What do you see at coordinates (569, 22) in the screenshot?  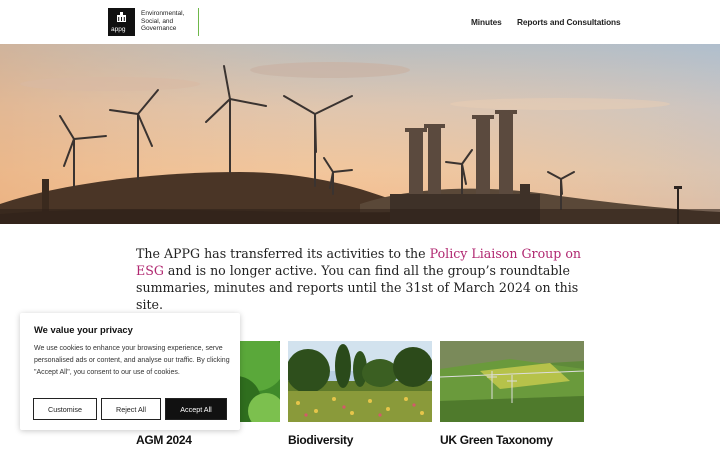 I see `nav-reports-and-consultations: Reports and Consultations` at bounding box center [569, 22].